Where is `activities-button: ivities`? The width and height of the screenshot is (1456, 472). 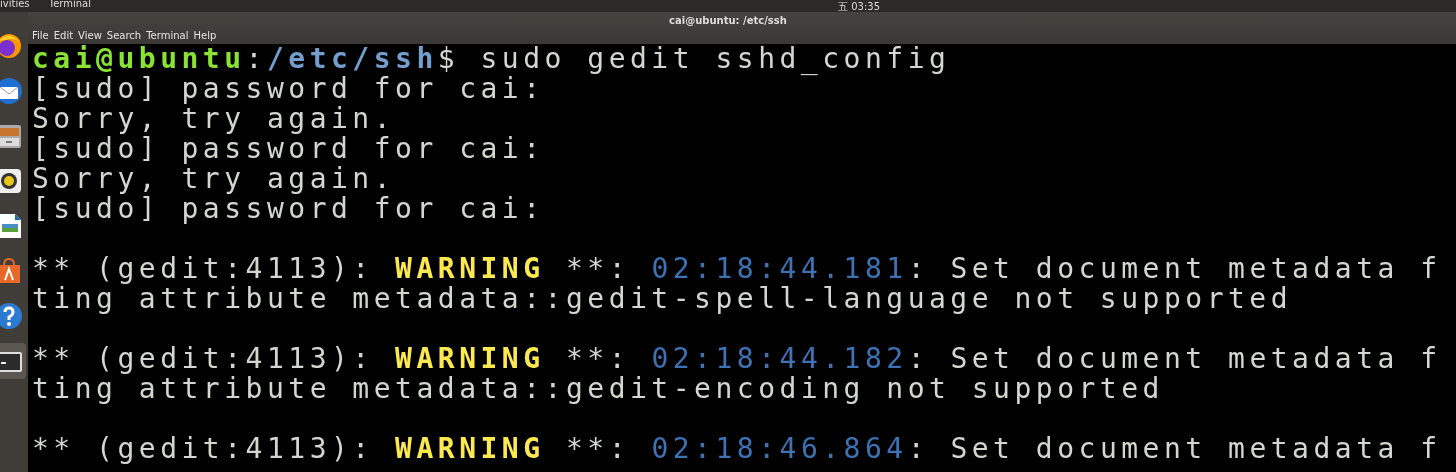
activities-button: ivities is located at coordinates (15, 4).